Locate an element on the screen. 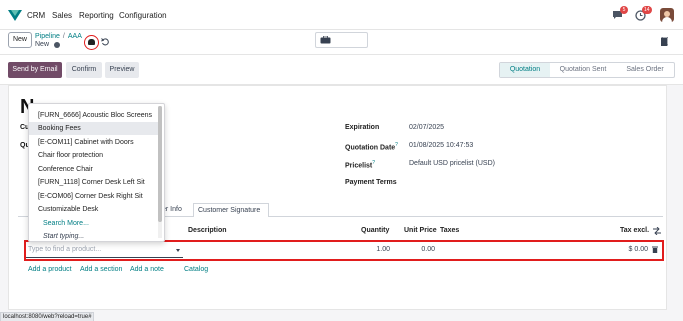  header-description: Description is located at coordinates (207, 230).